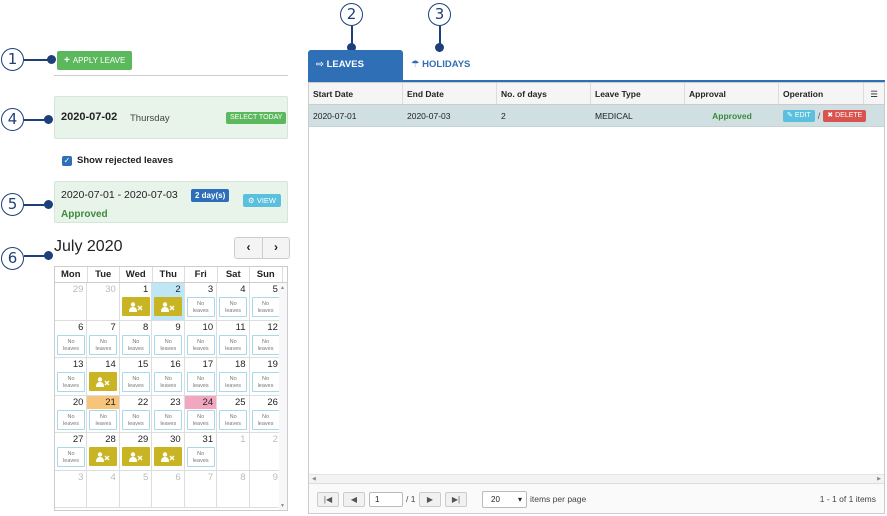 The height and width of the screenshot is (516, 887). I want to click on calendar-day: 8, so click(233, 488).